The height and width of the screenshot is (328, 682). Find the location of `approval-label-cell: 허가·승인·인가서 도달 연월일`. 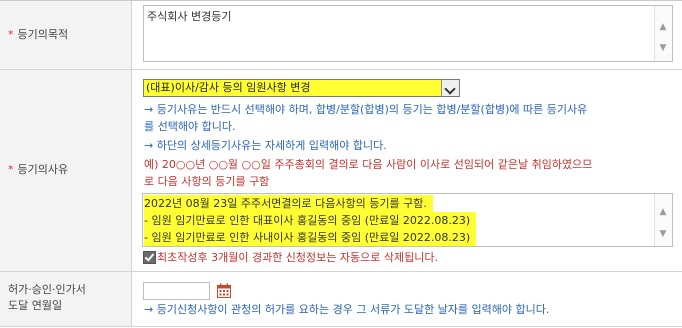

approval-label-cell: 허가·승인·인가서 도달 연월일 is located at coordinates (66, 299).